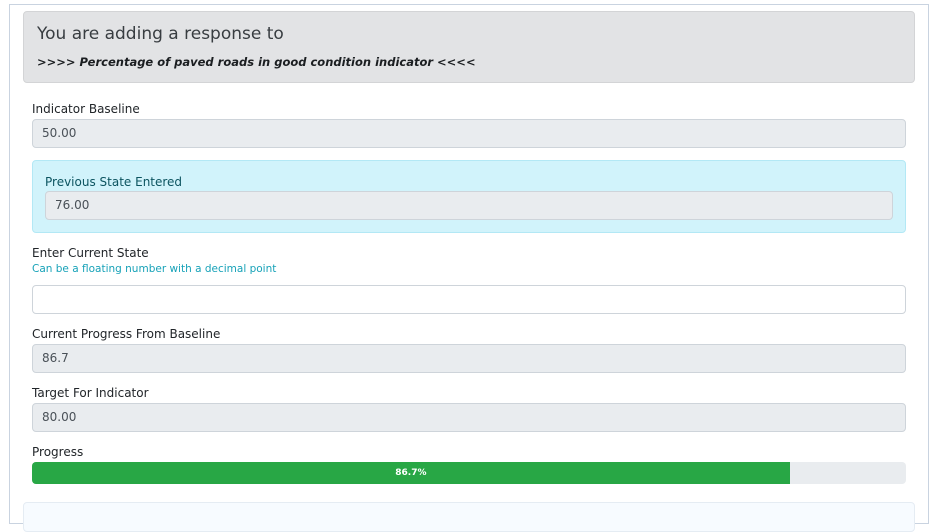  Describe the element at coordinates (90, 253) in the screenshot. I see `current-state-label: Enter Current State` at that location.